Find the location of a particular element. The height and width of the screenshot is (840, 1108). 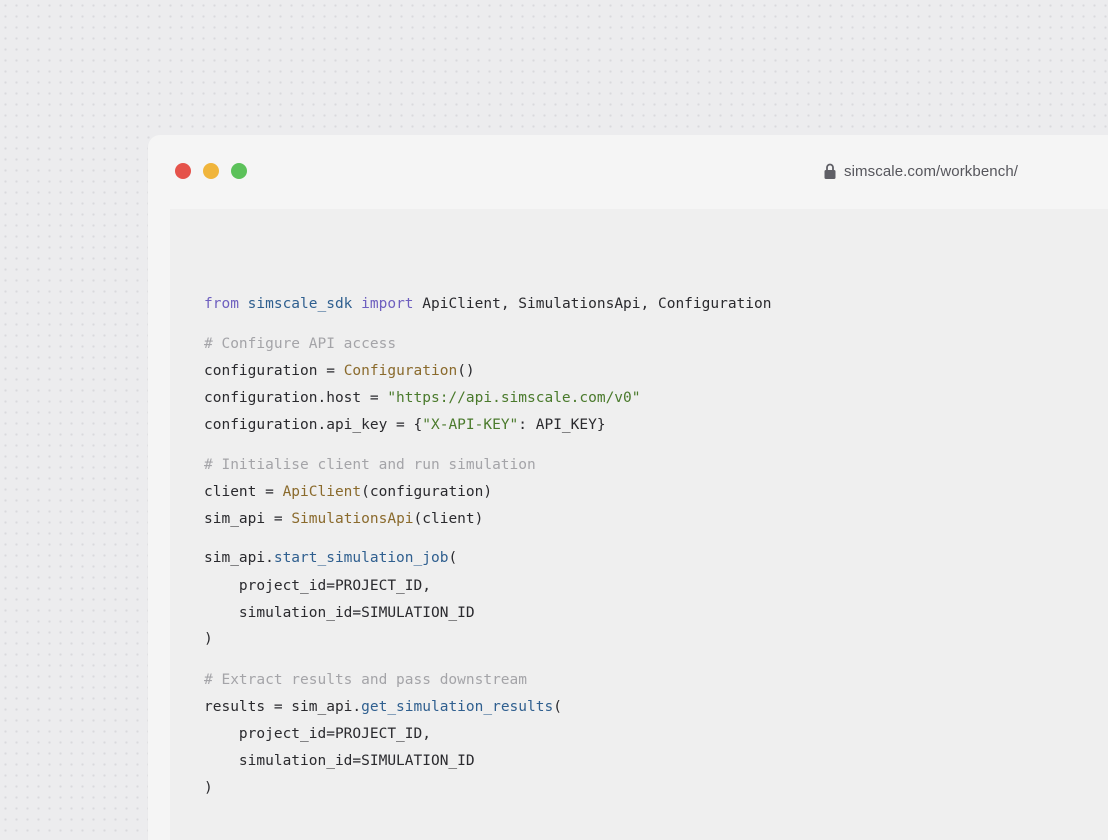

address-bar: simscale.com/workbench/ is located at coordinates (921, 171).